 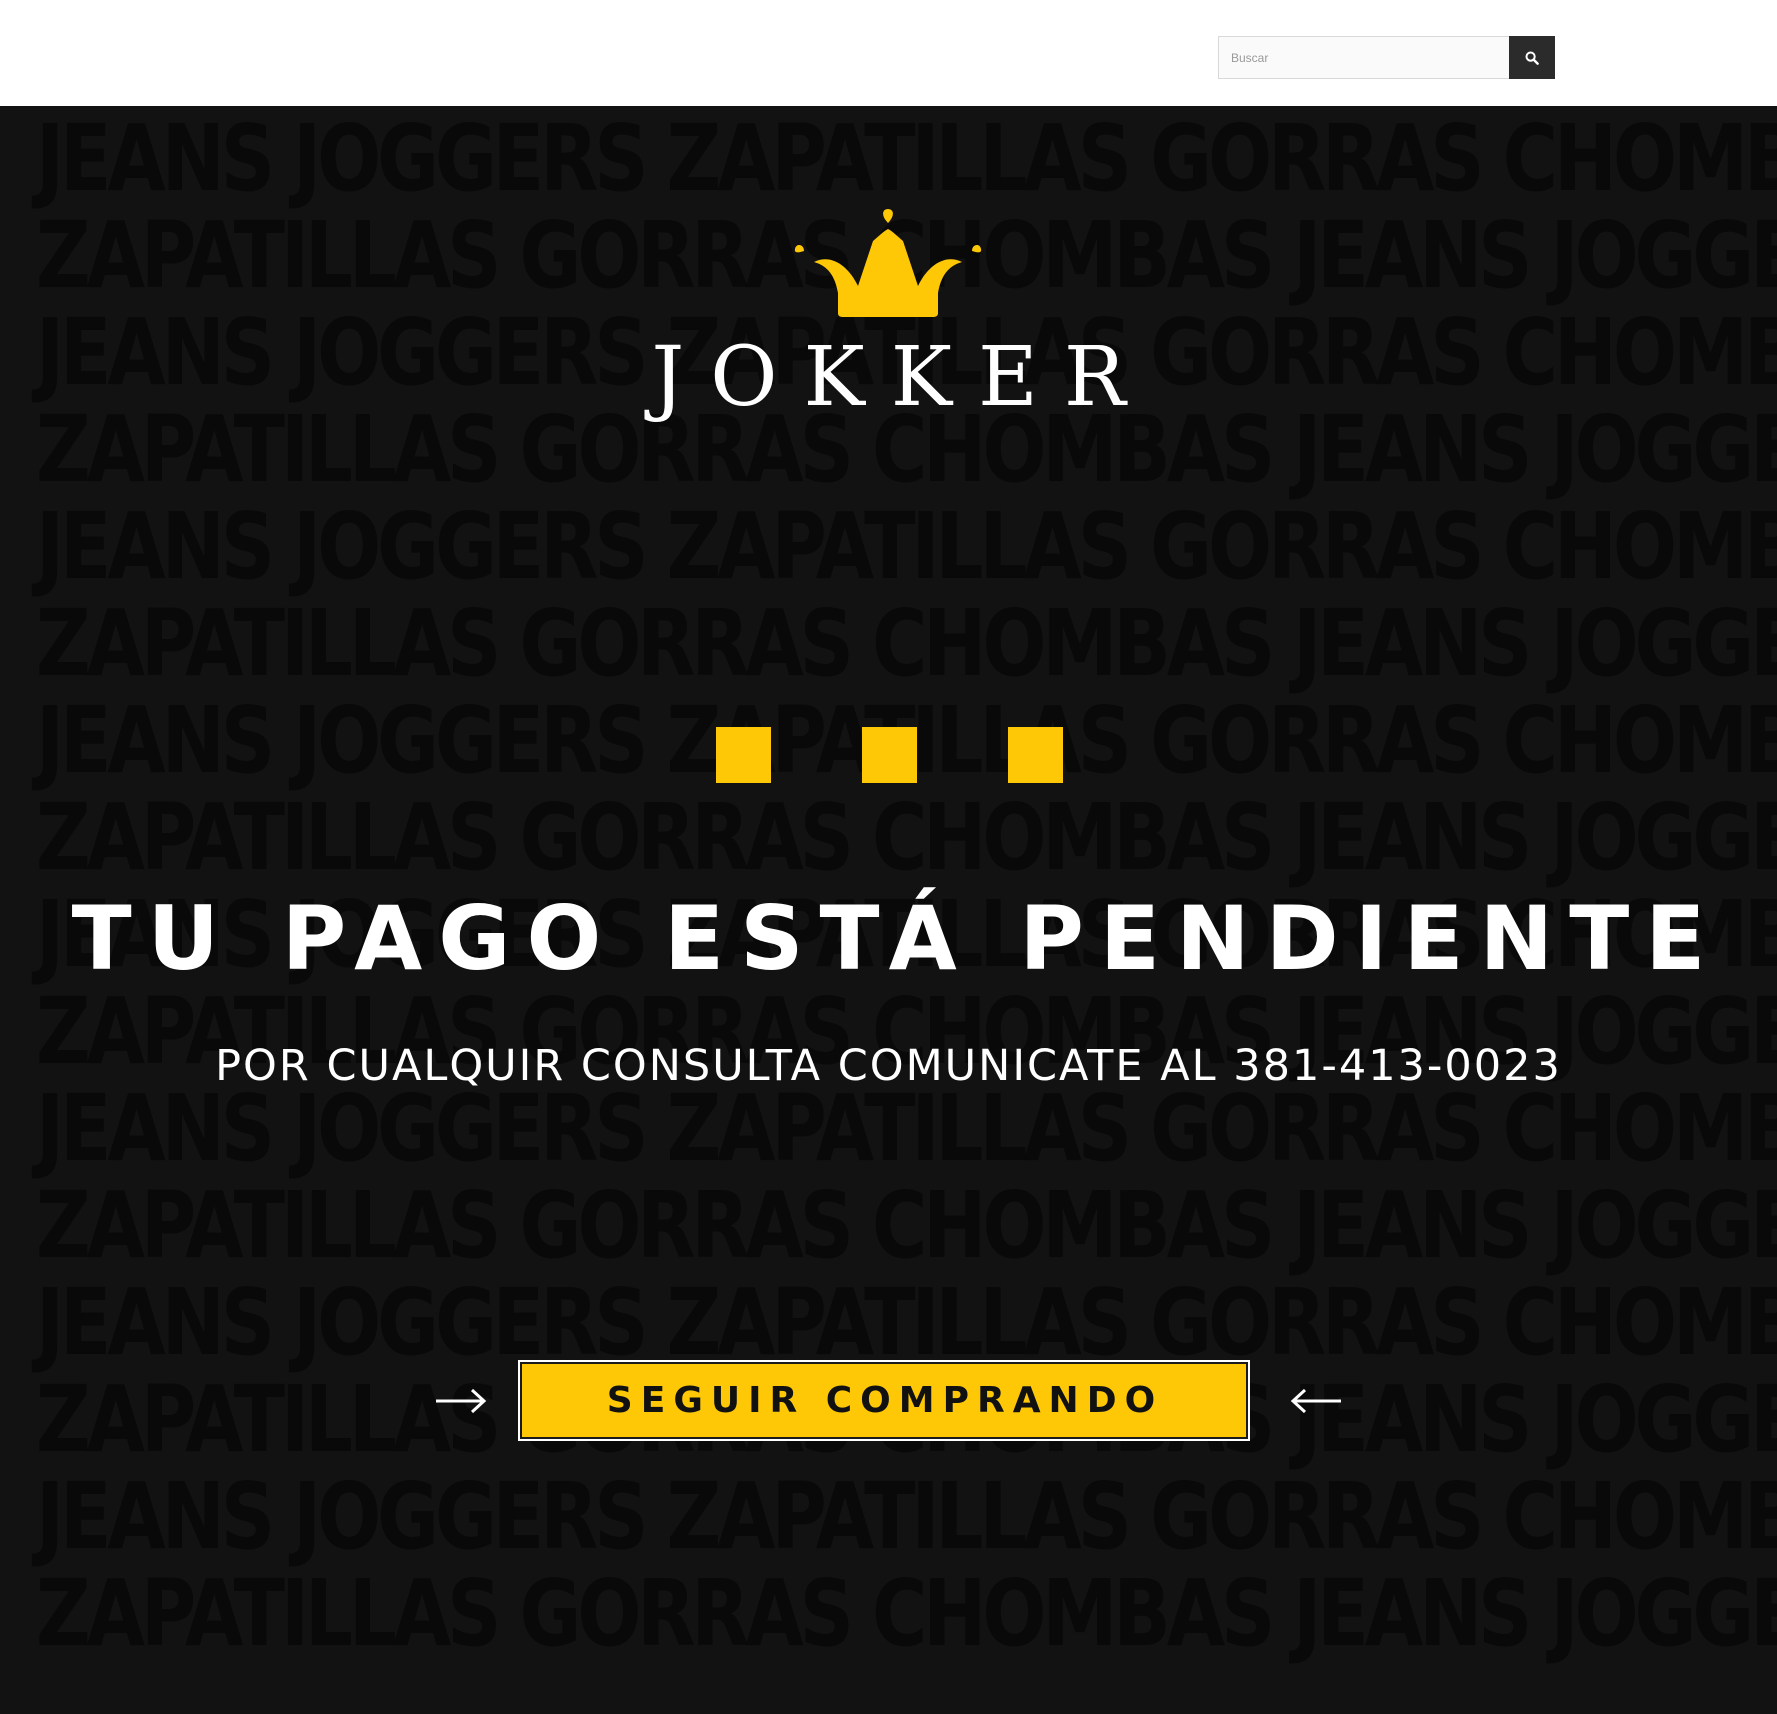 I want to click on arrow-right-icon, so click(x=461, y=1401).